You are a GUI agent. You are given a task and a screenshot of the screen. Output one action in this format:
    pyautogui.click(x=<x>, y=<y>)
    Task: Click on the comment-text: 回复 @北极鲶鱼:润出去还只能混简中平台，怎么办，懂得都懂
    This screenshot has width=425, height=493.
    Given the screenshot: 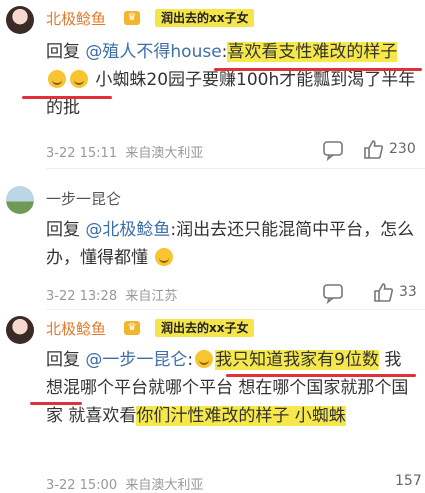 What is the action you would take?
    pyautogui.click(x=232, y=244)
    